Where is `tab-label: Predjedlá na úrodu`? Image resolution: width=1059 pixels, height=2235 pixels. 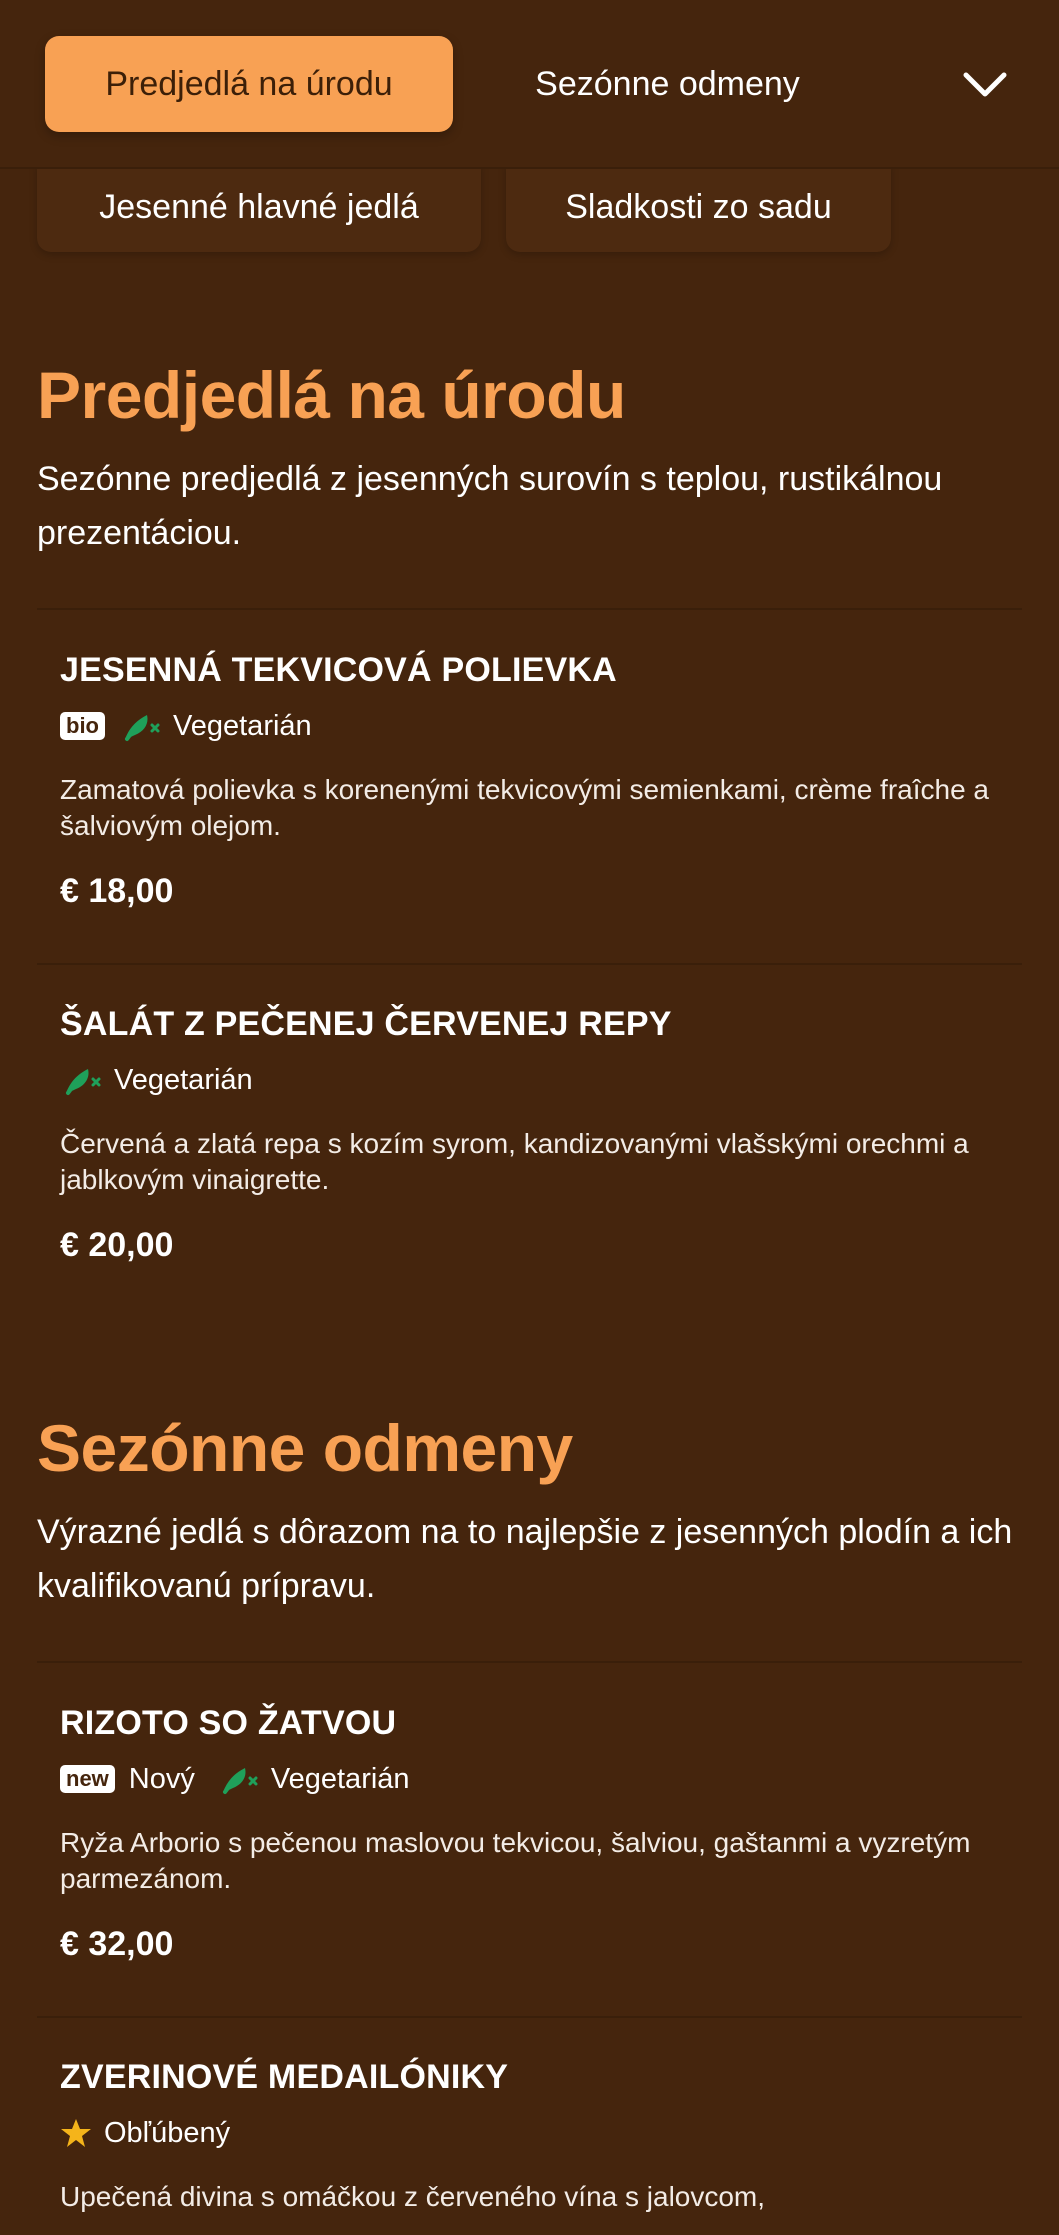 tab-label: Predjedlá na úrodu is located at coordinates (249, 83).